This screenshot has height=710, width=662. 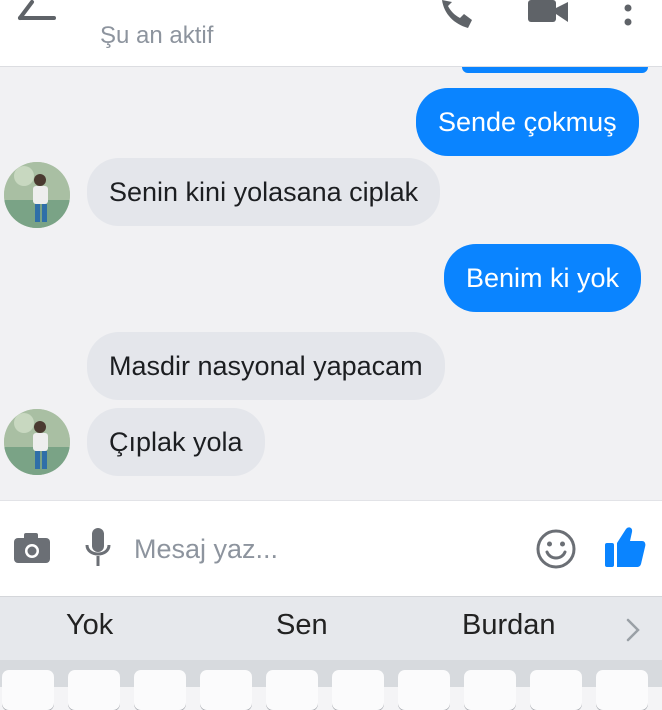 I want to click on more-vertical-icon, so click(x=628, y=17).